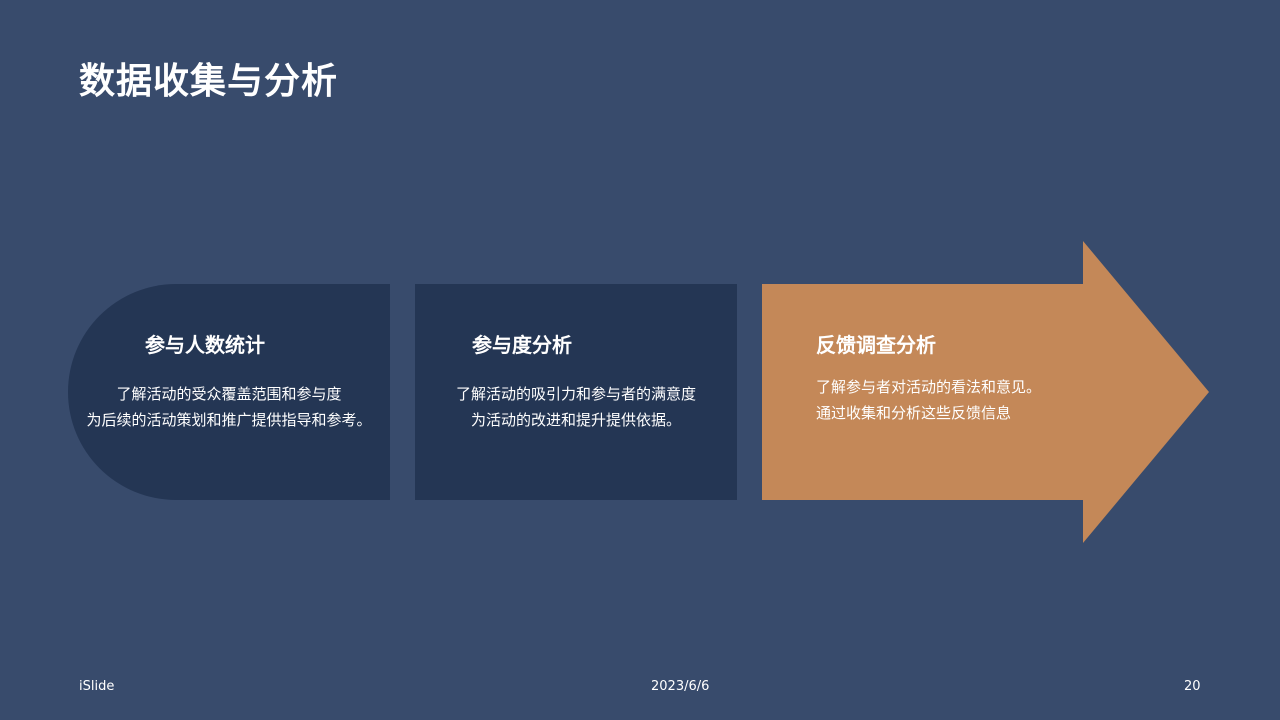 This screenshot has width=1280, height=720. What do you see at coordinates (680, 686) in the screenshot?
I see `footer-date: 2023/6/6` at bounding box center [680, 686].